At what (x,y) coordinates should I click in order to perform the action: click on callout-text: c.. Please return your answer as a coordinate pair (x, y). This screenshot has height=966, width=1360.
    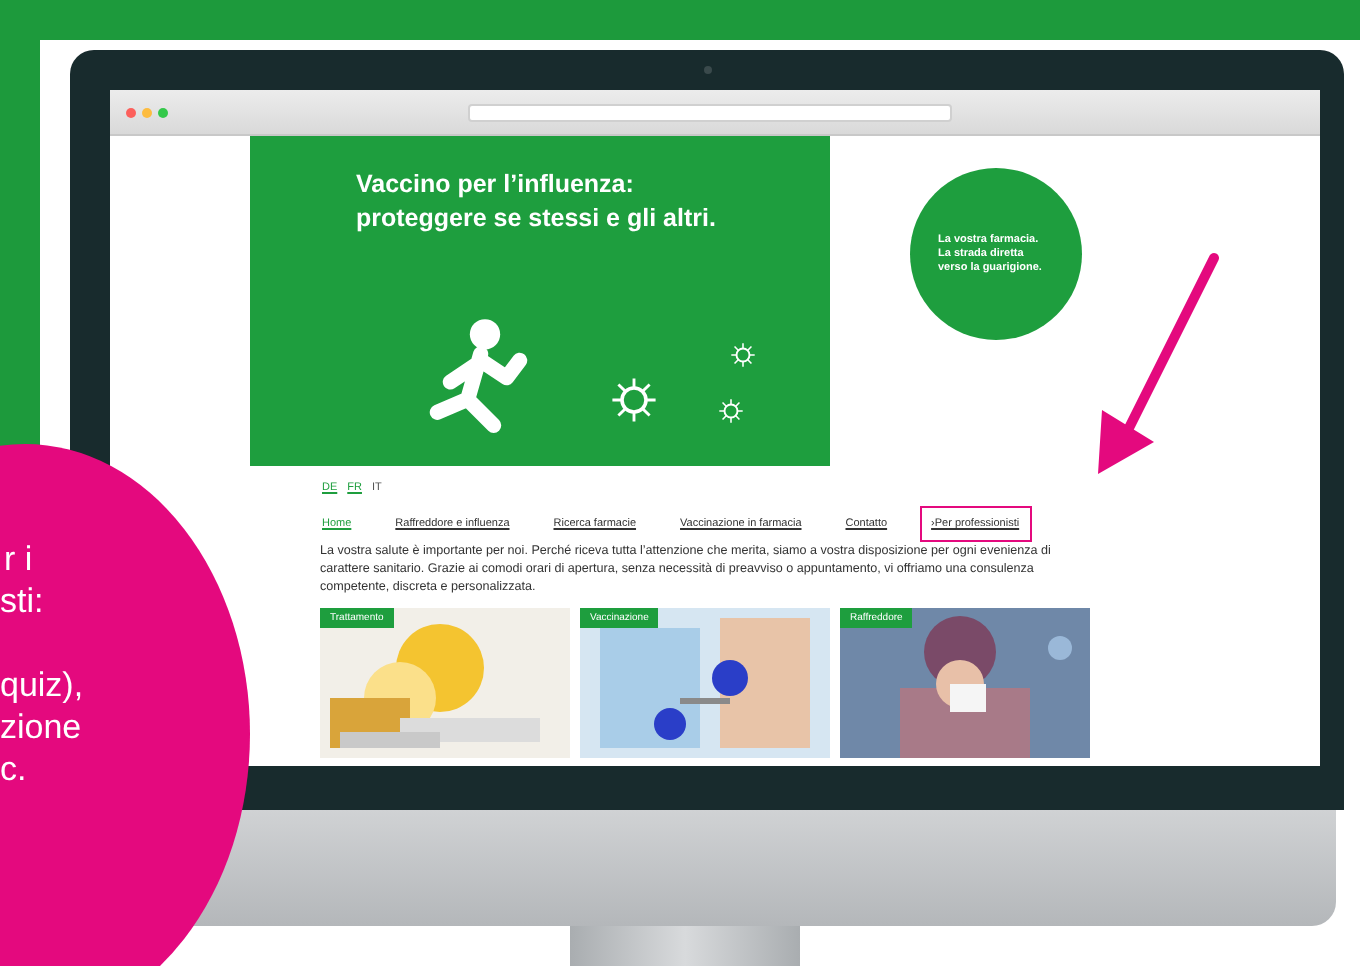
    Looking at the image, I should click on (13, 769).